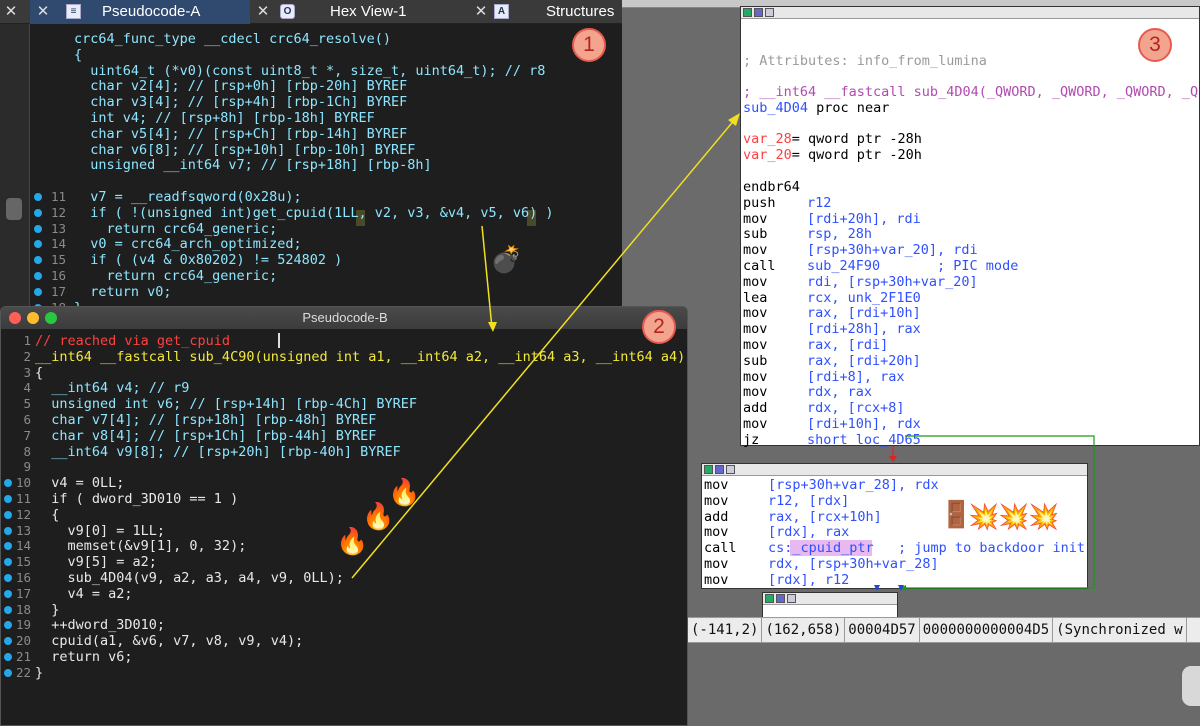 The height and width of the screenshot is (726, 1200). I want to click on tab-structures: ✕ A Structures, so click(546, 12).